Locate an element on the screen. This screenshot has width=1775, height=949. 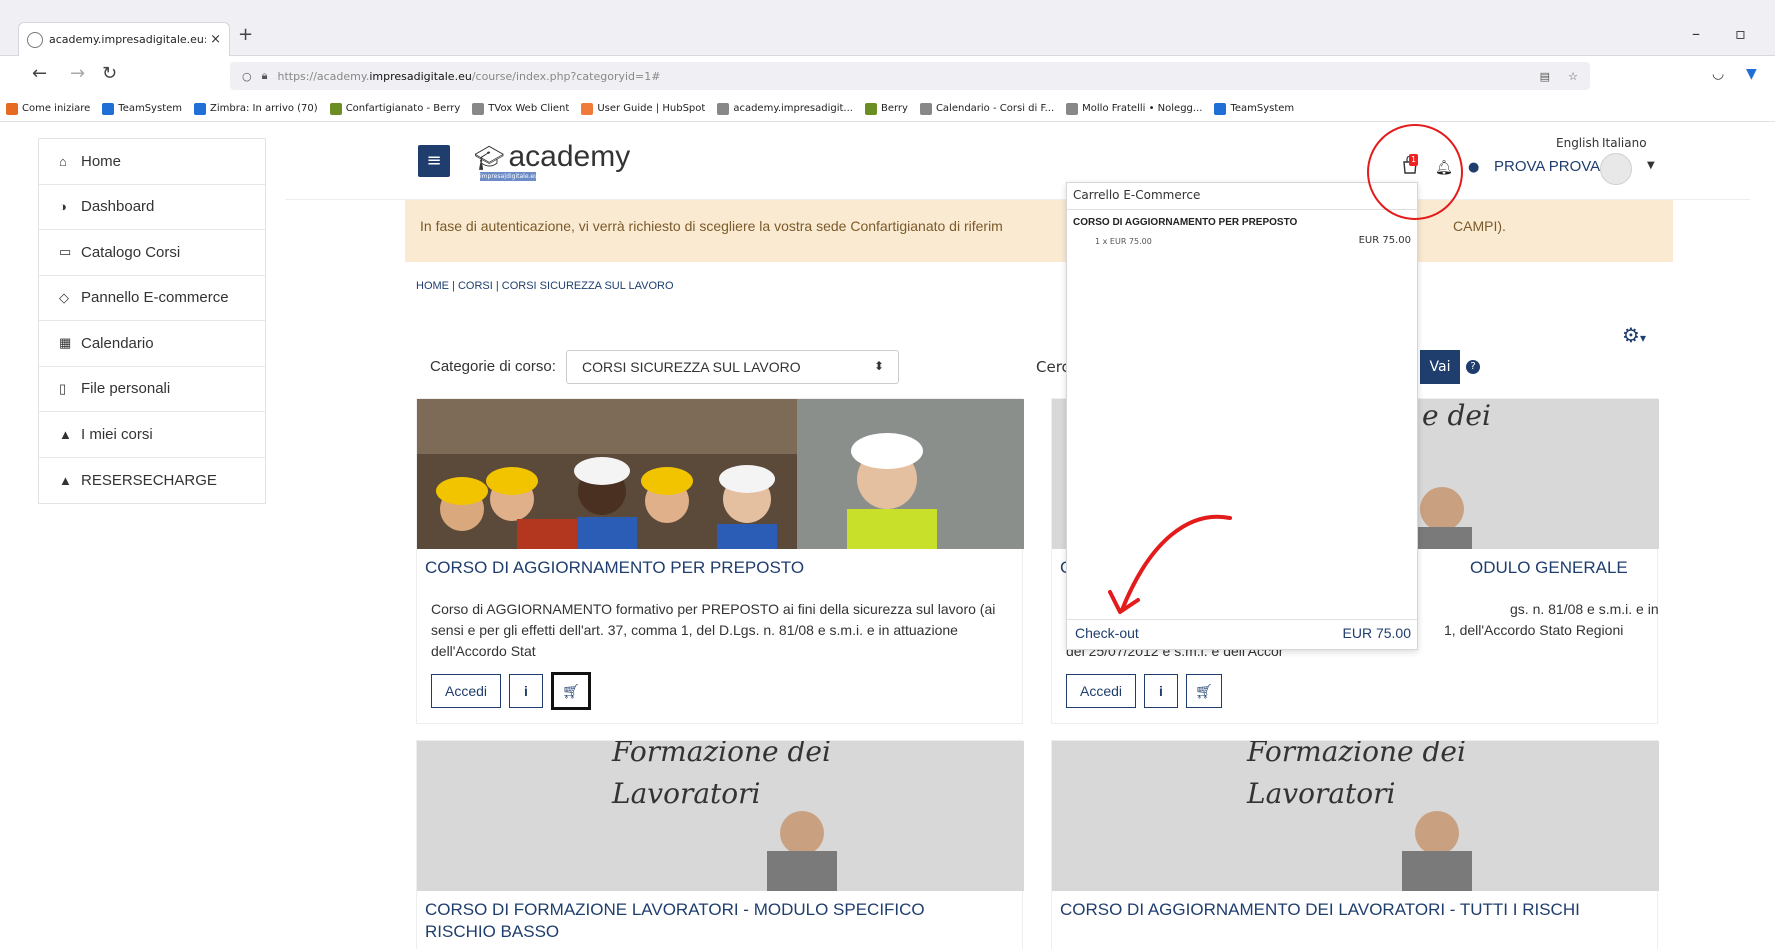
sidebar-item-label: RESERSECHARGE is located at coordinates (149, 480).